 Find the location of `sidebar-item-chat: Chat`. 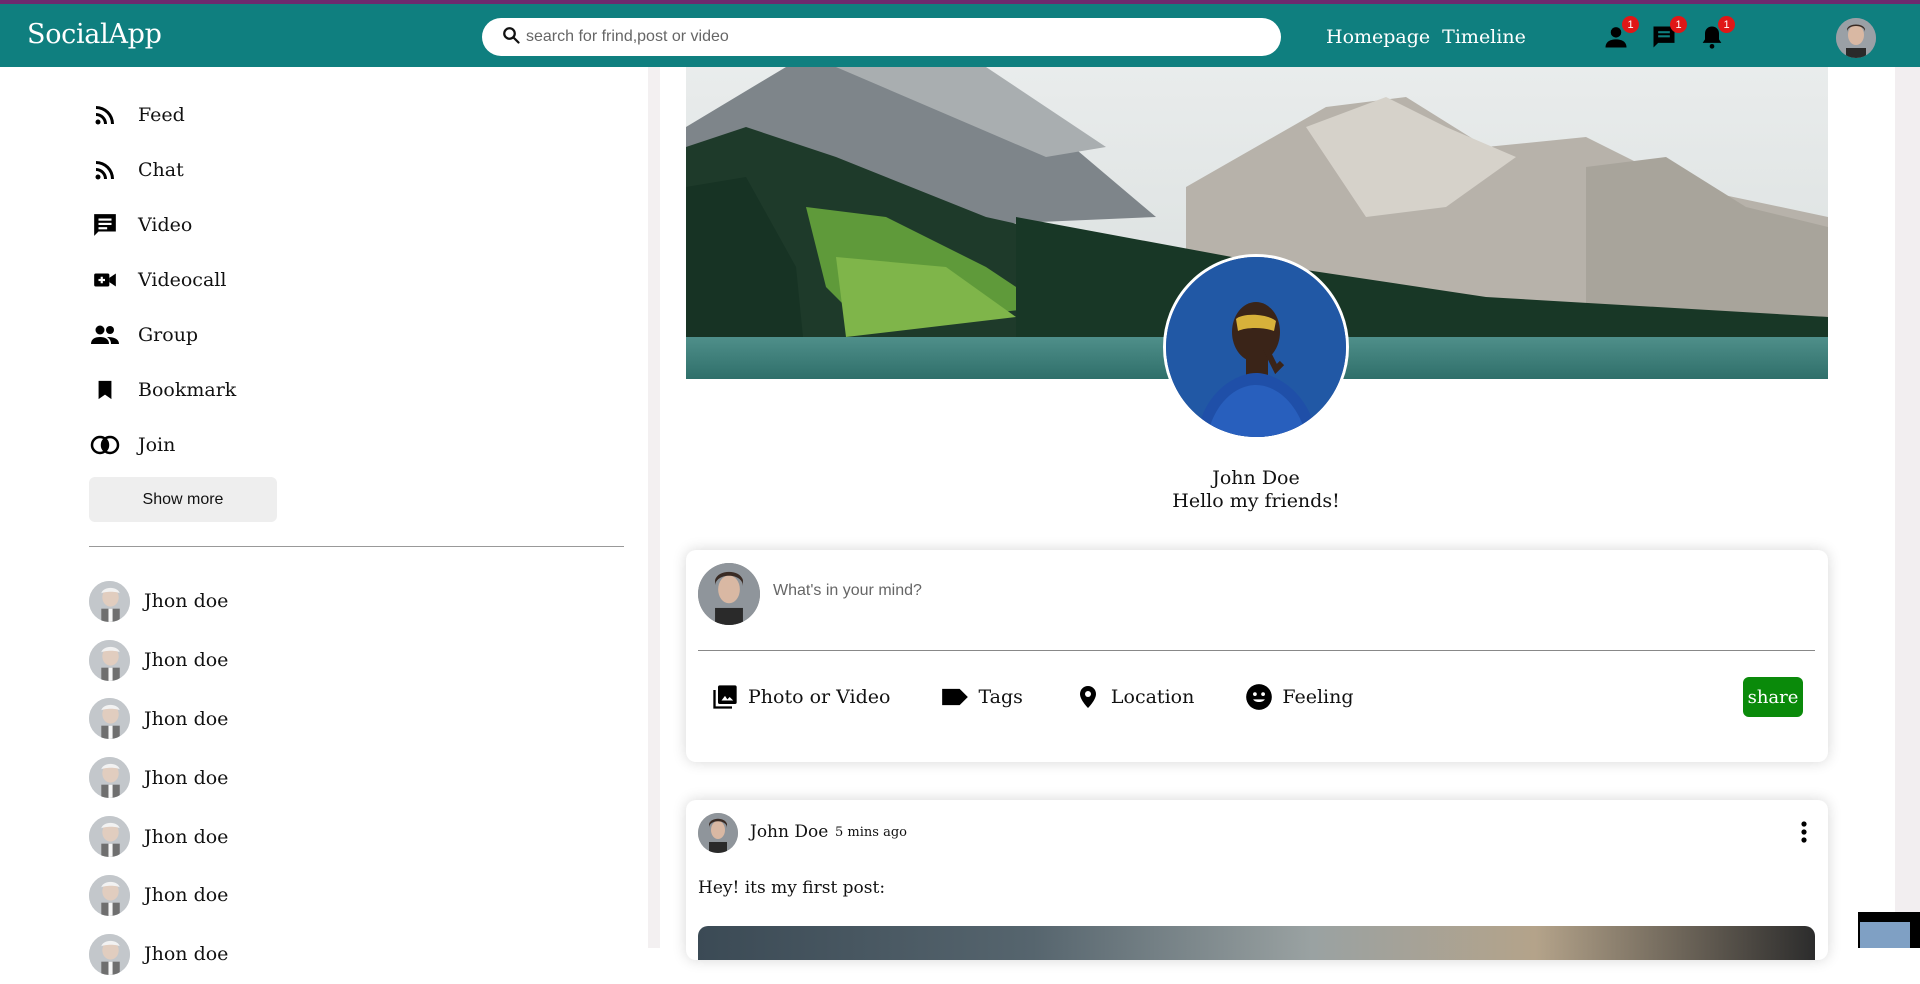

sidebar-item-chat: Chat is located at coordinates (163, 169).